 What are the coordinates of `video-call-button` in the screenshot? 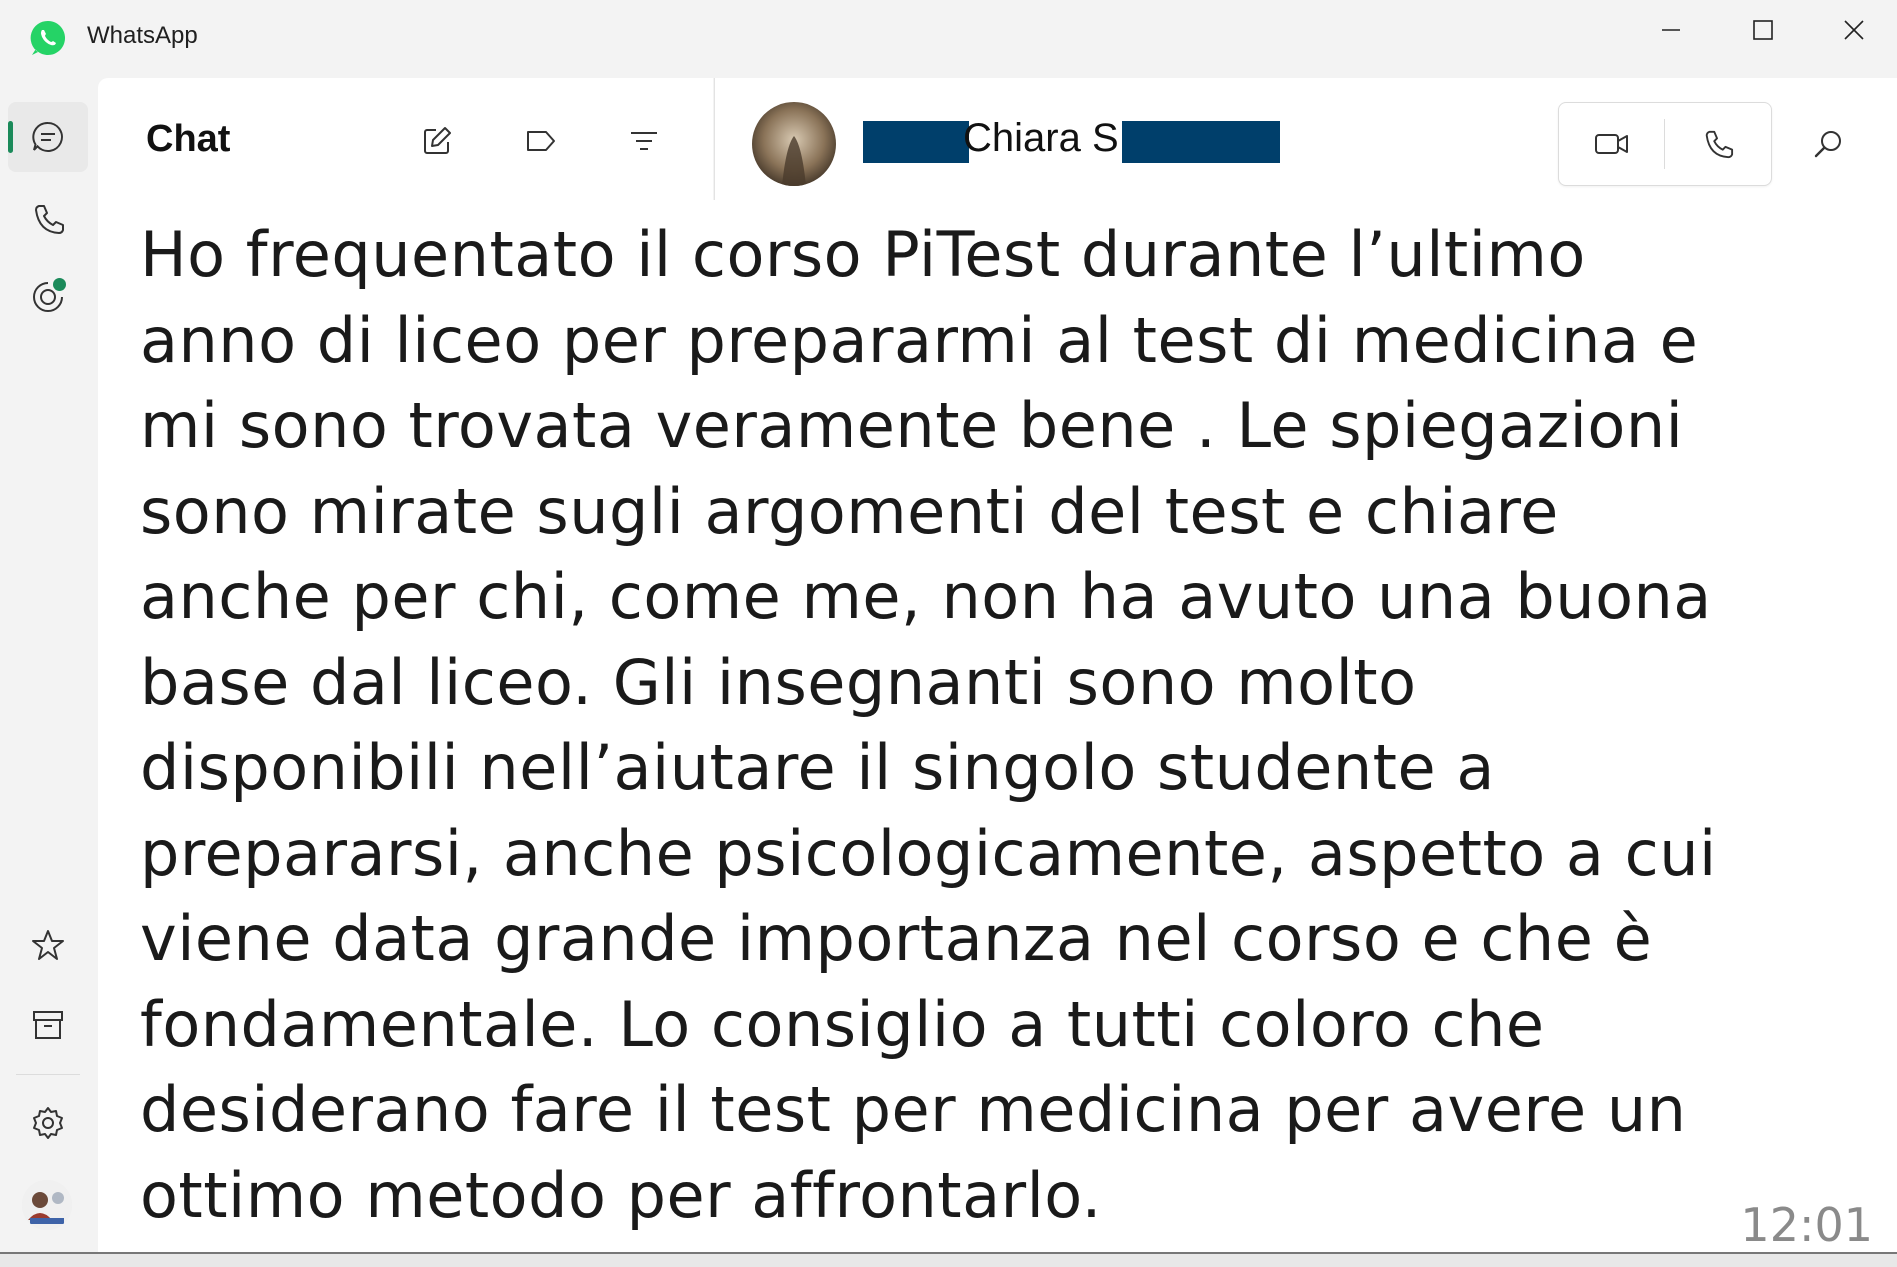 It's located at (1612, 144).